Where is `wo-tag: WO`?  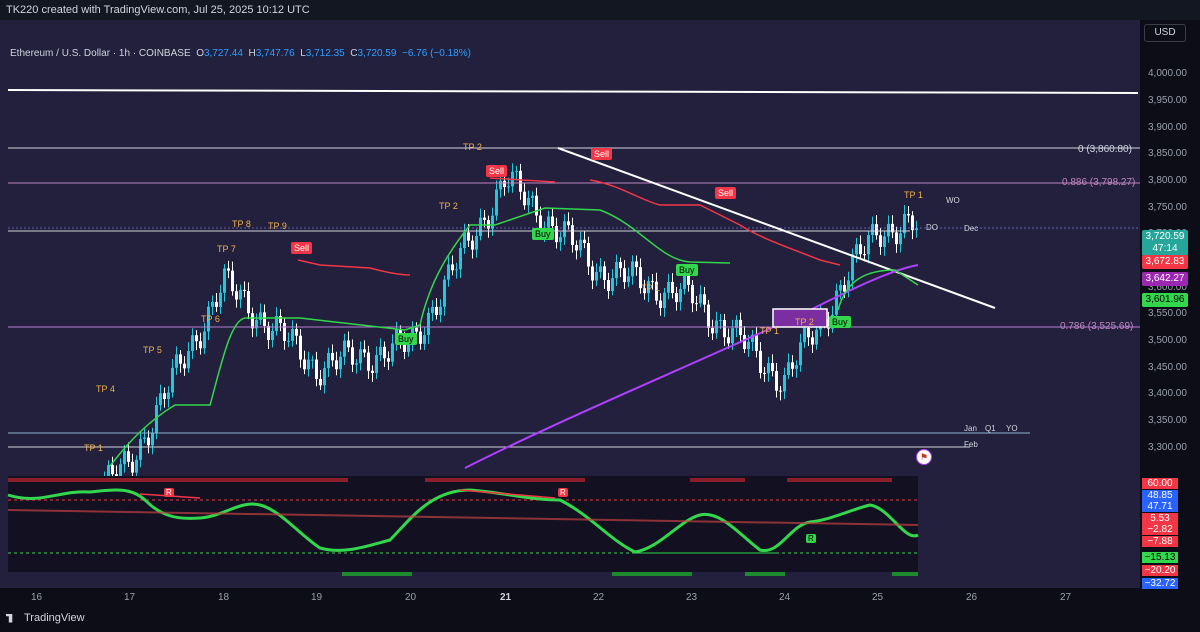
wo-tag: WO is located at coordinates (953, 200).